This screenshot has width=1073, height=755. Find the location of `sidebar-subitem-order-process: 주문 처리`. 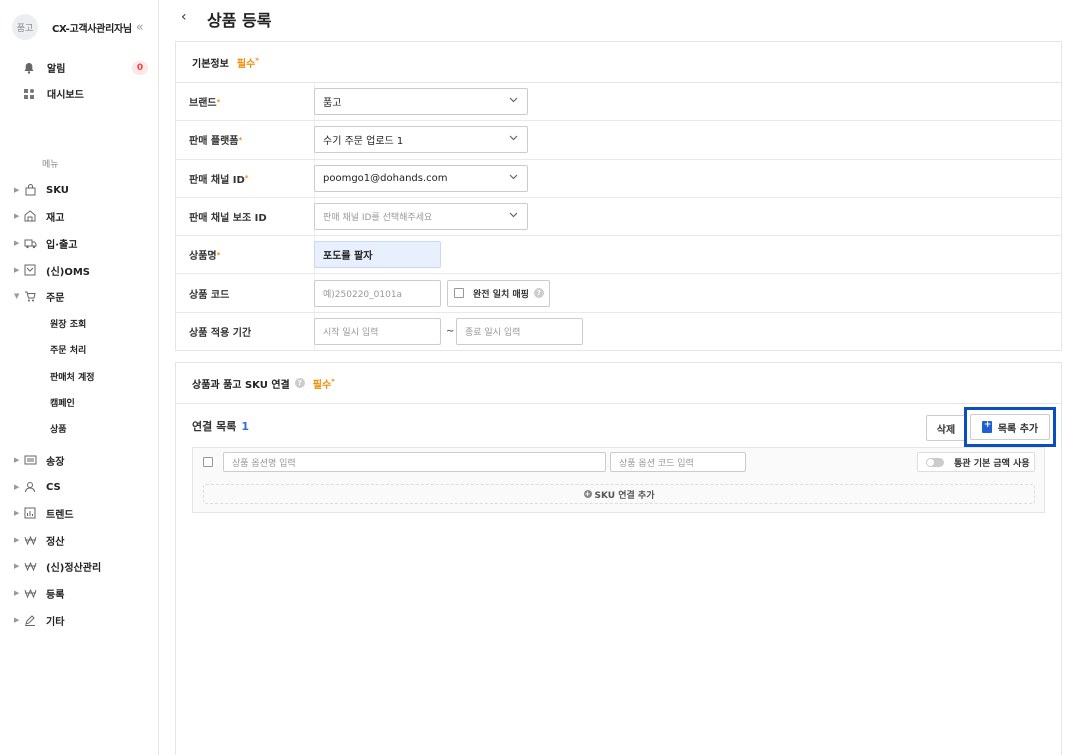

sidebar-subitem-order-process: 주문 처리 is located at coordinates (68, 349).